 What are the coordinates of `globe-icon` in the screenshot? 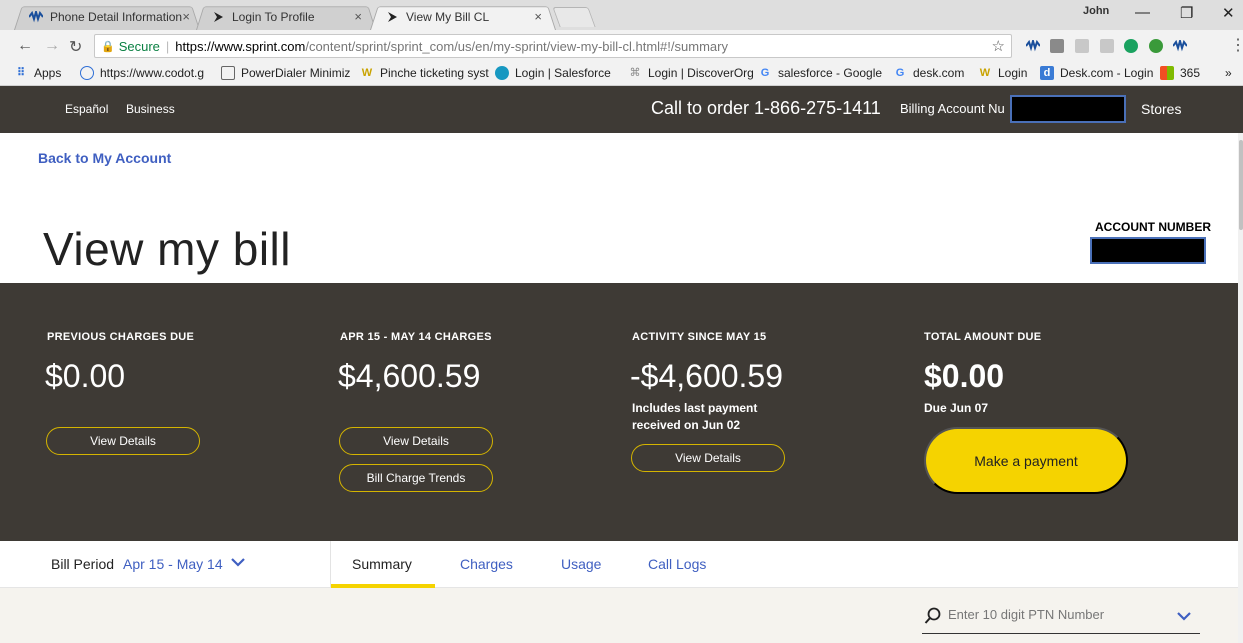 It's located at (87, 73).